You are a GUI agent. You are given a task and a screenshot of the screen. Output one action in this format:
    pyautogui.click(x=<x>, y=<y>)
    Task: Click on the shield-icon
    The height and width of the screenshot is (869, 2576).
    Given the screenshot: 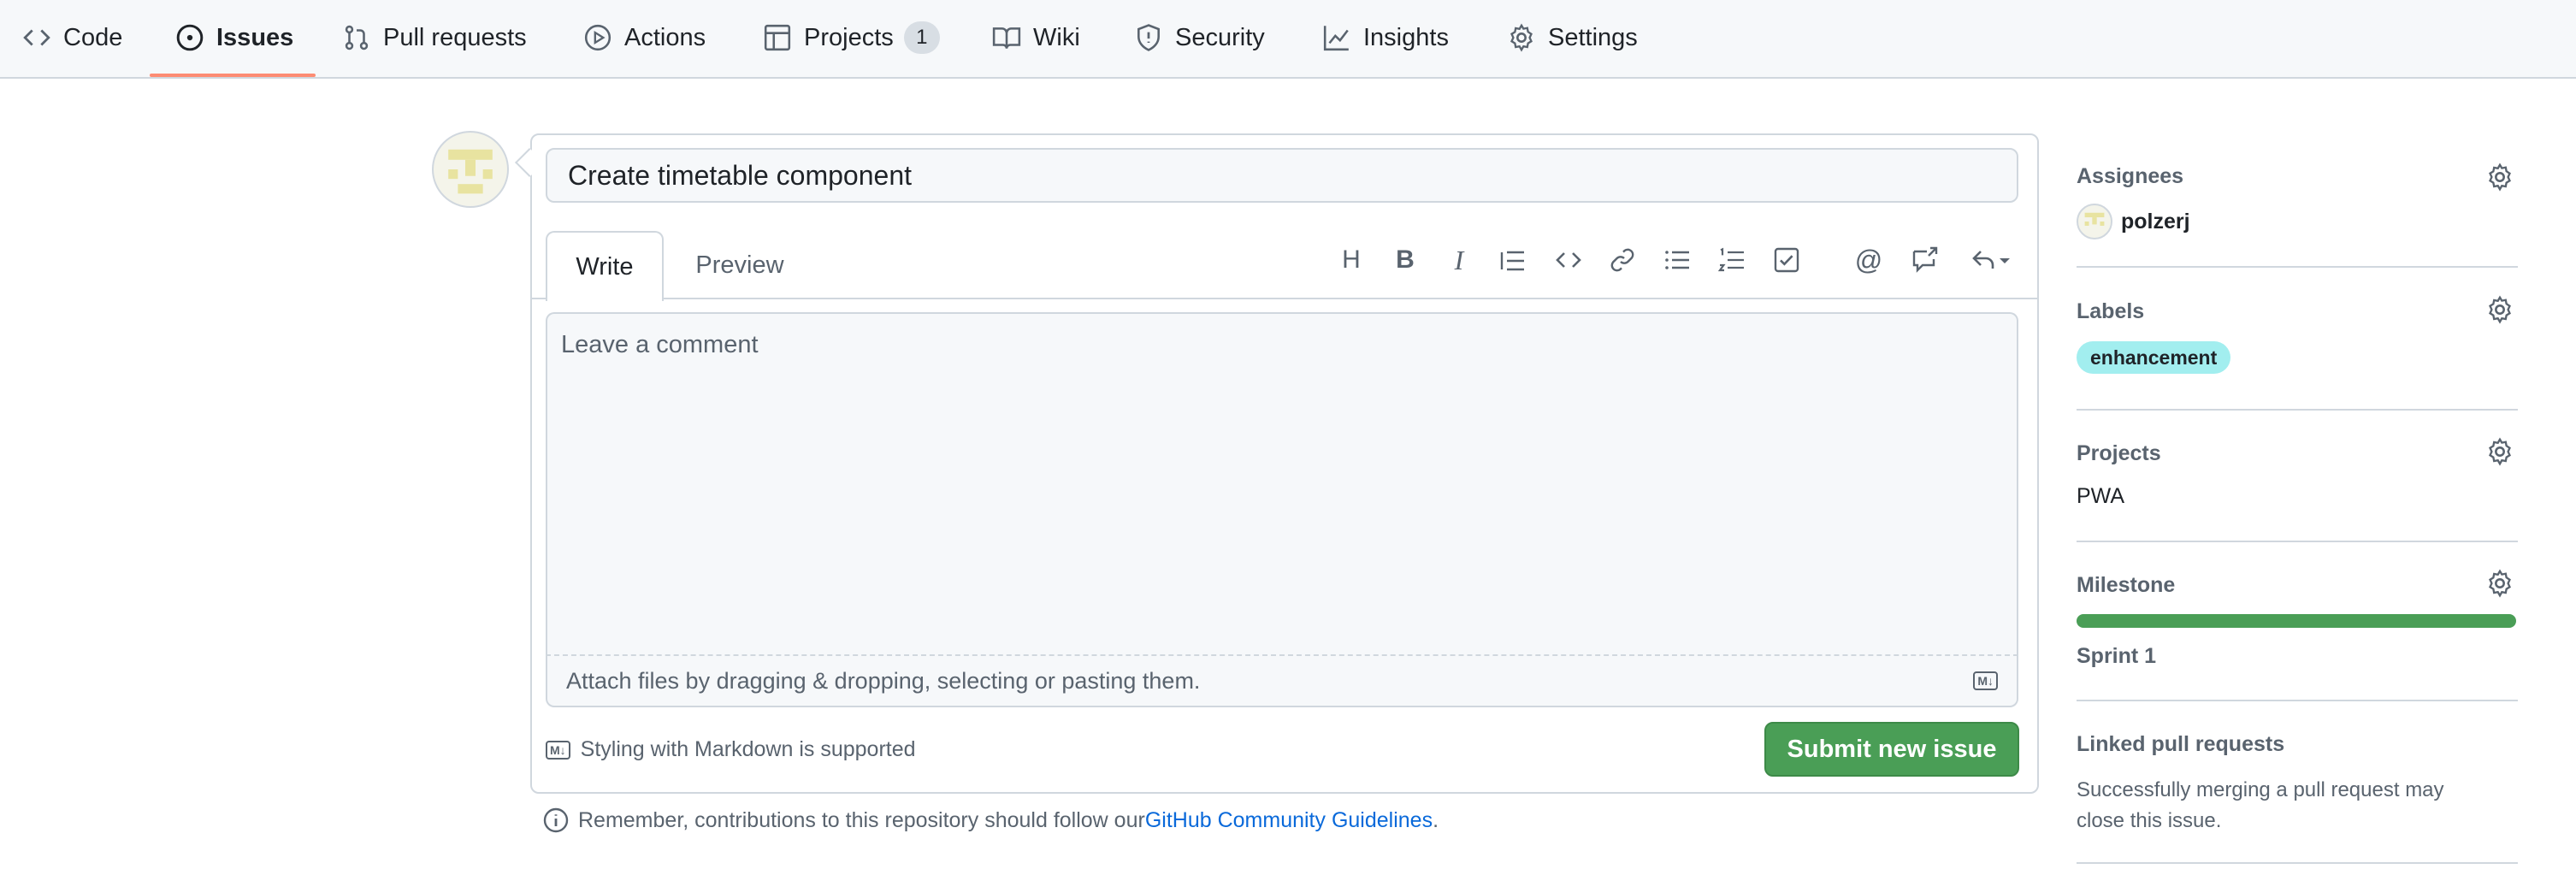 What is the action you would take?
    pyautogui.click(x=1148, y=37)
    